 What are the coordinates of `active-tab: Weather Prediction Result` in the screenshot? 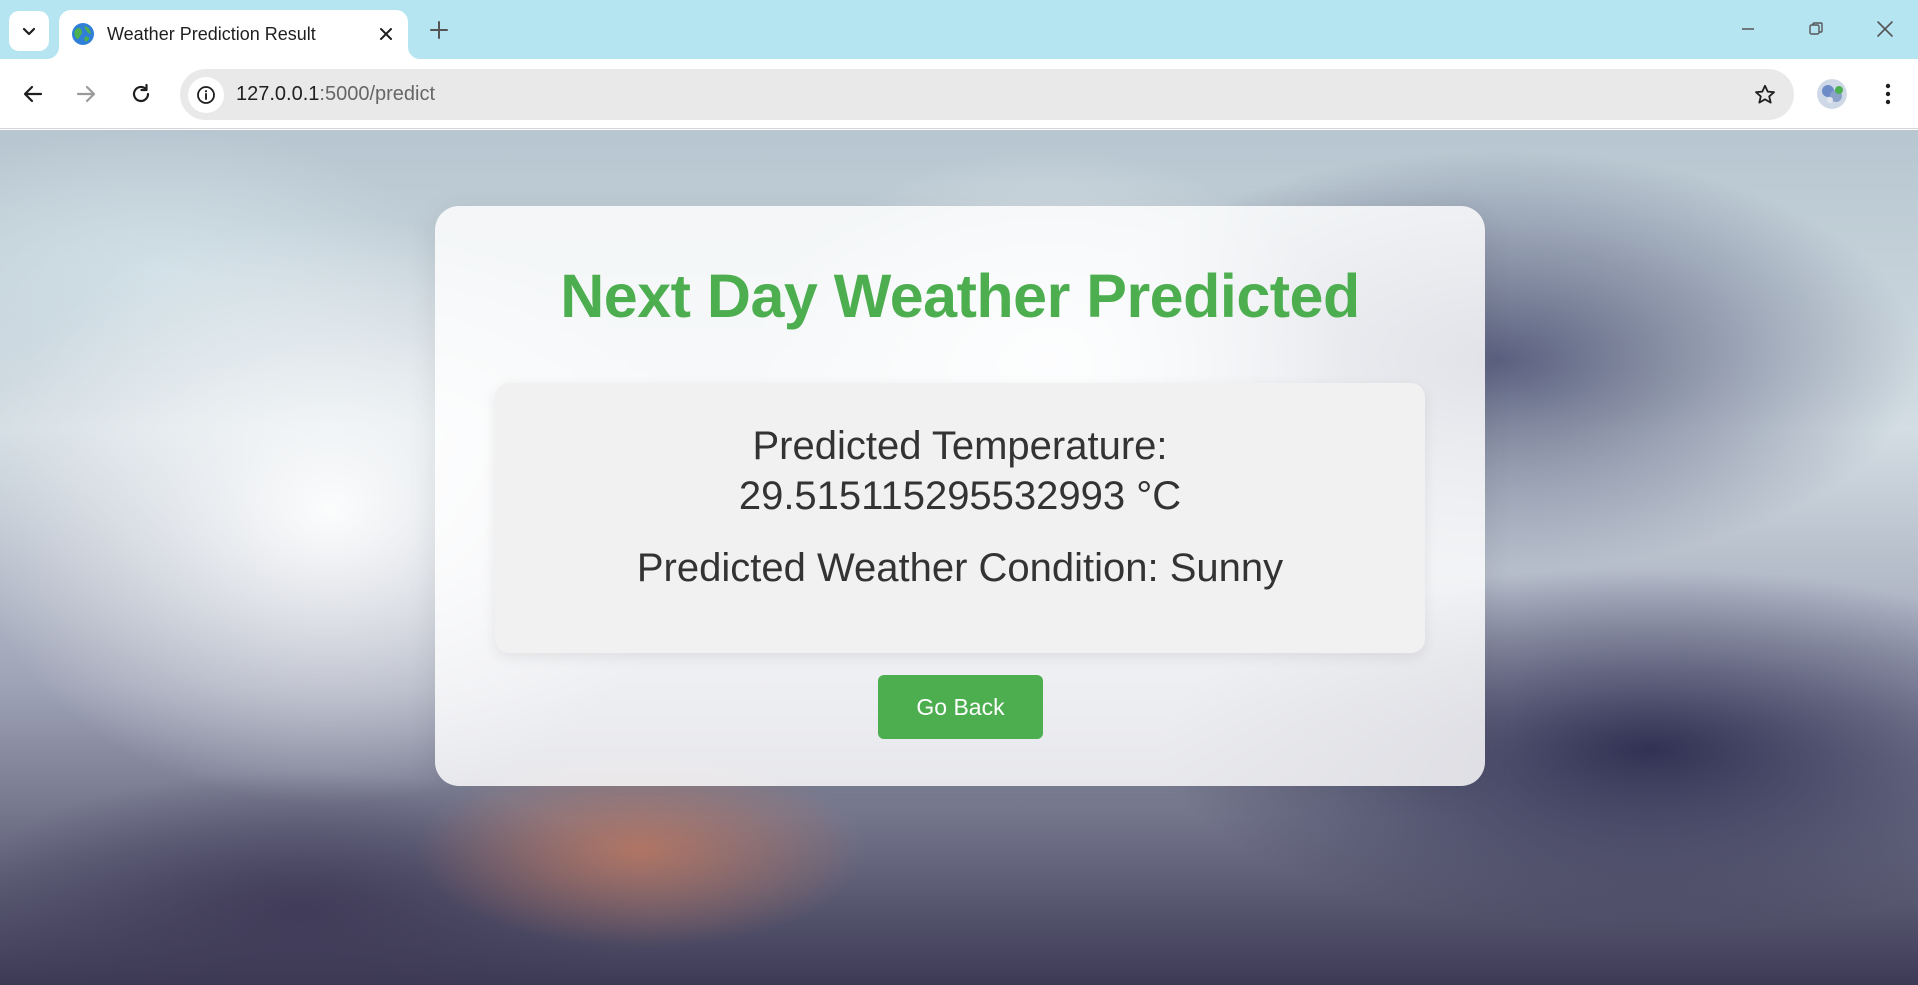 It's located at (233, 34).